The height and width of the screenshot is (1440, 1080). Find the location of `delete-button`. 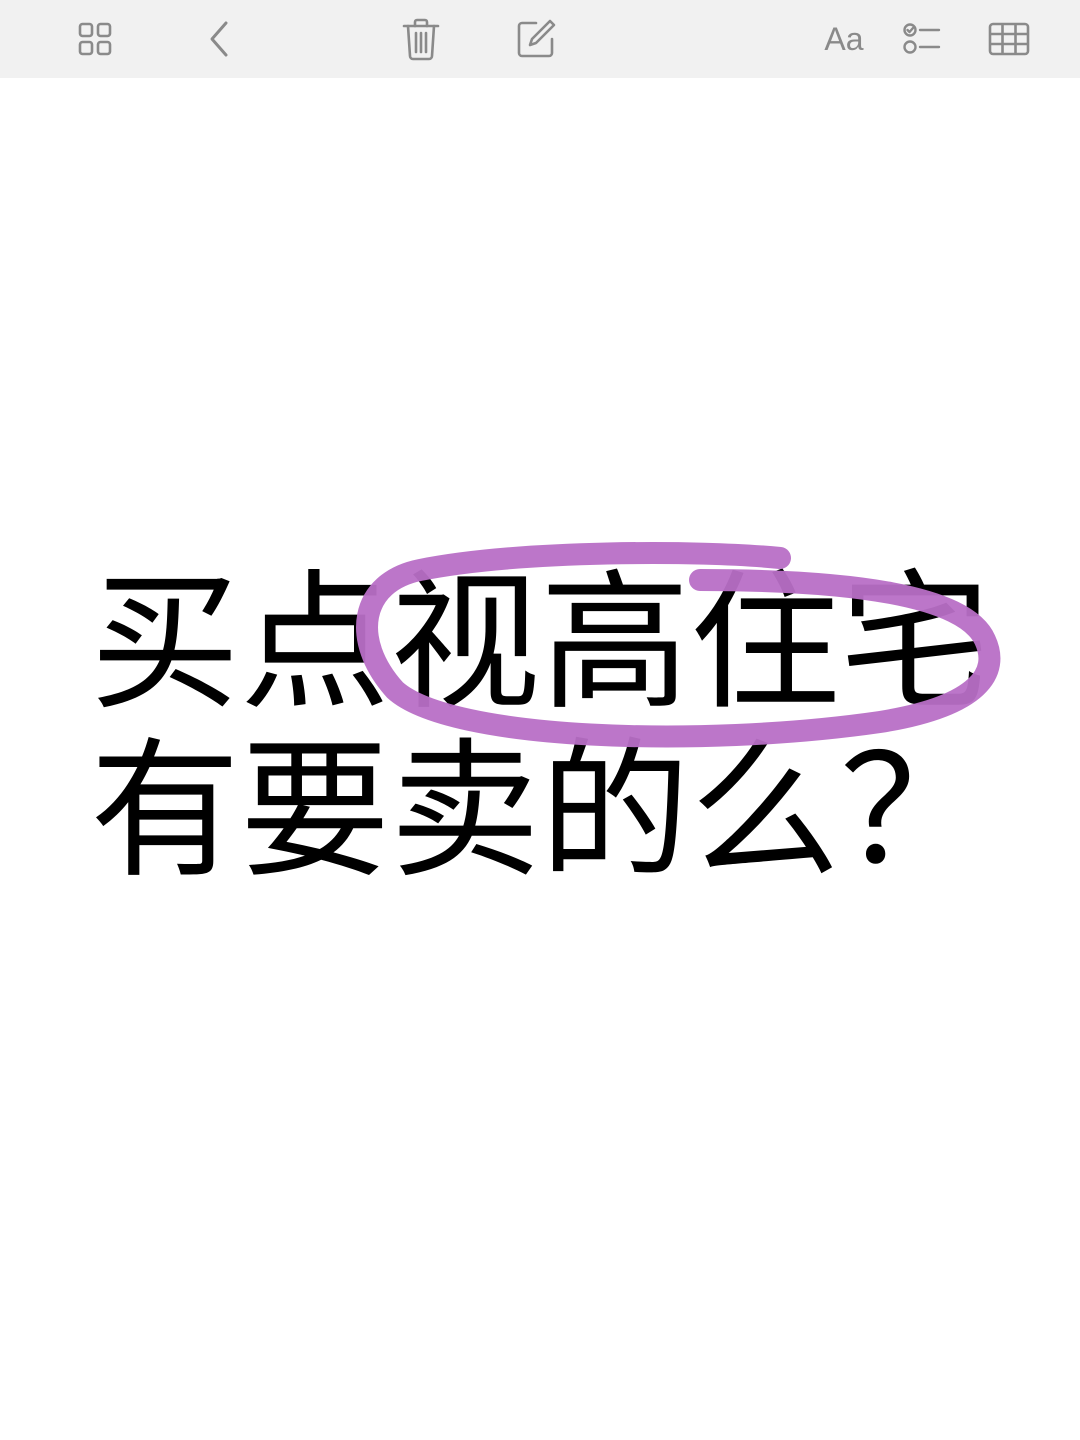

delete-button is located at coordinates (421, 39).